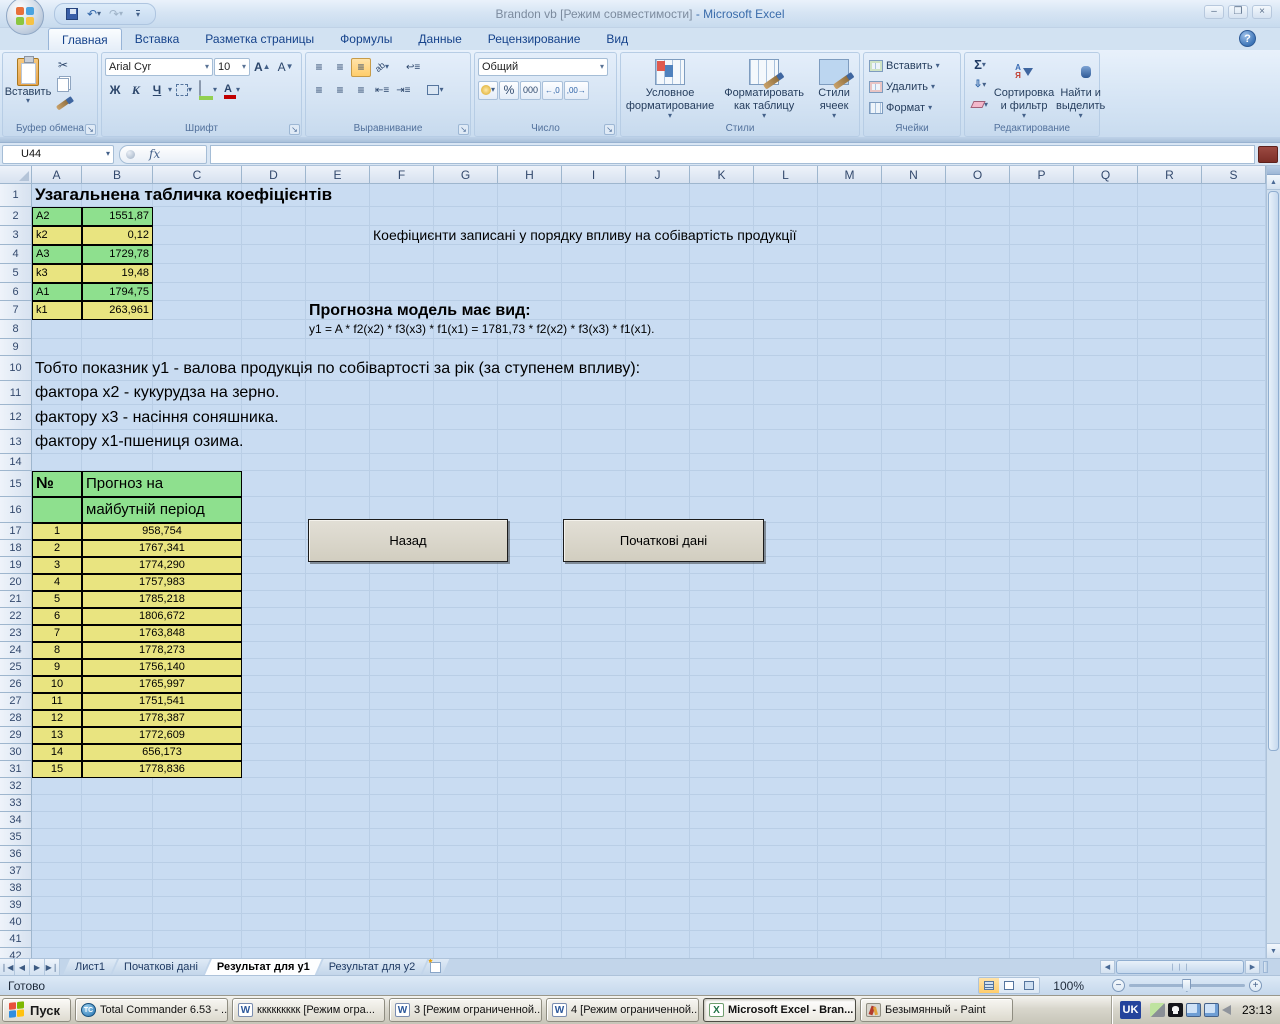  I want to click on cell-B19: 1774,290, so click(162, 565).